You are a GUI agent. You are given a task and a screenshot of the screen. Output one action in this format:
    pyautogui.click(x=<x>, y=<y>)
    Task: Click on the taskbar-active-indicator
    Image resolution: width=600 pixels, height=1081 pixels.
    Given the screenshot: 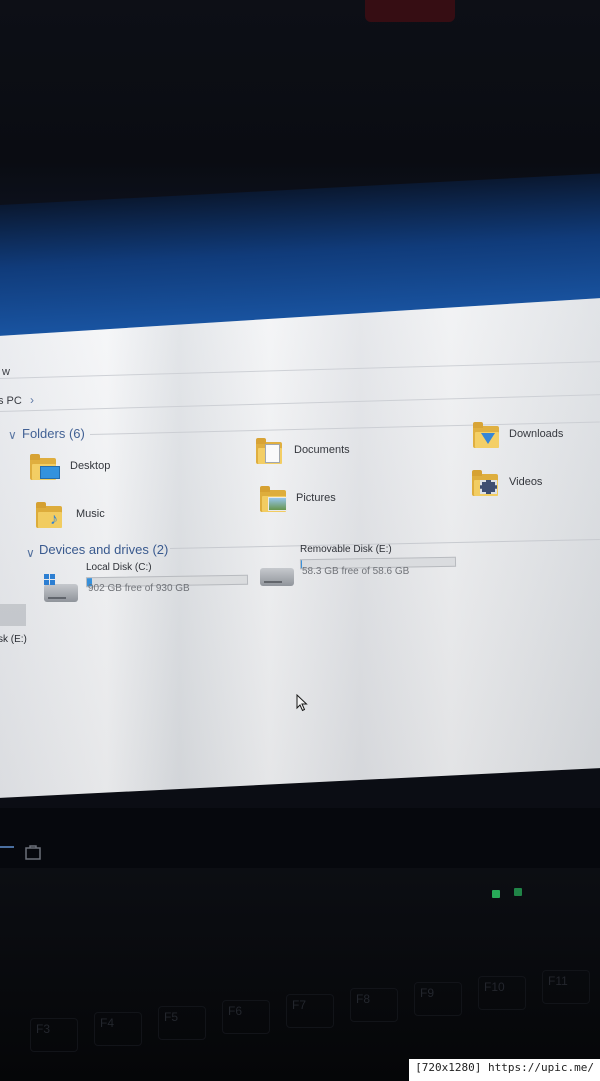 What is the action you would take?
    pyautogui.click(x=7, y=847)
    